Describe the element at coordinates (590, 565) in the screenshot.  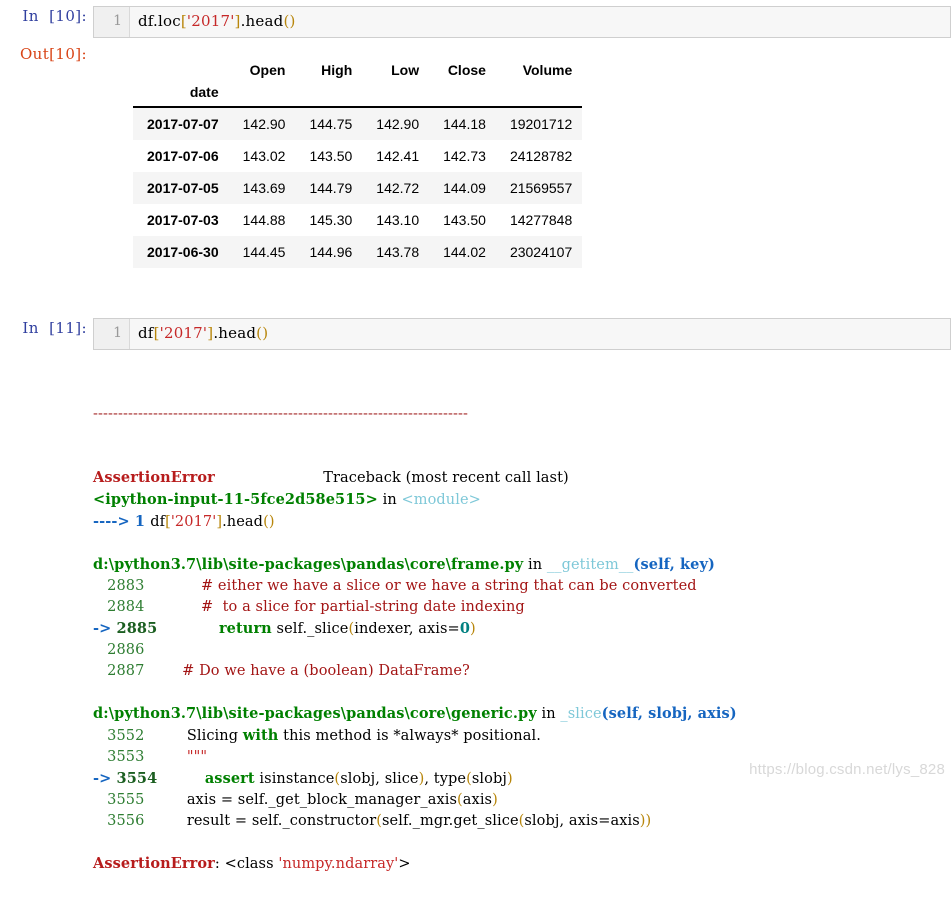
I see `code-token: __getitem__` at that location.